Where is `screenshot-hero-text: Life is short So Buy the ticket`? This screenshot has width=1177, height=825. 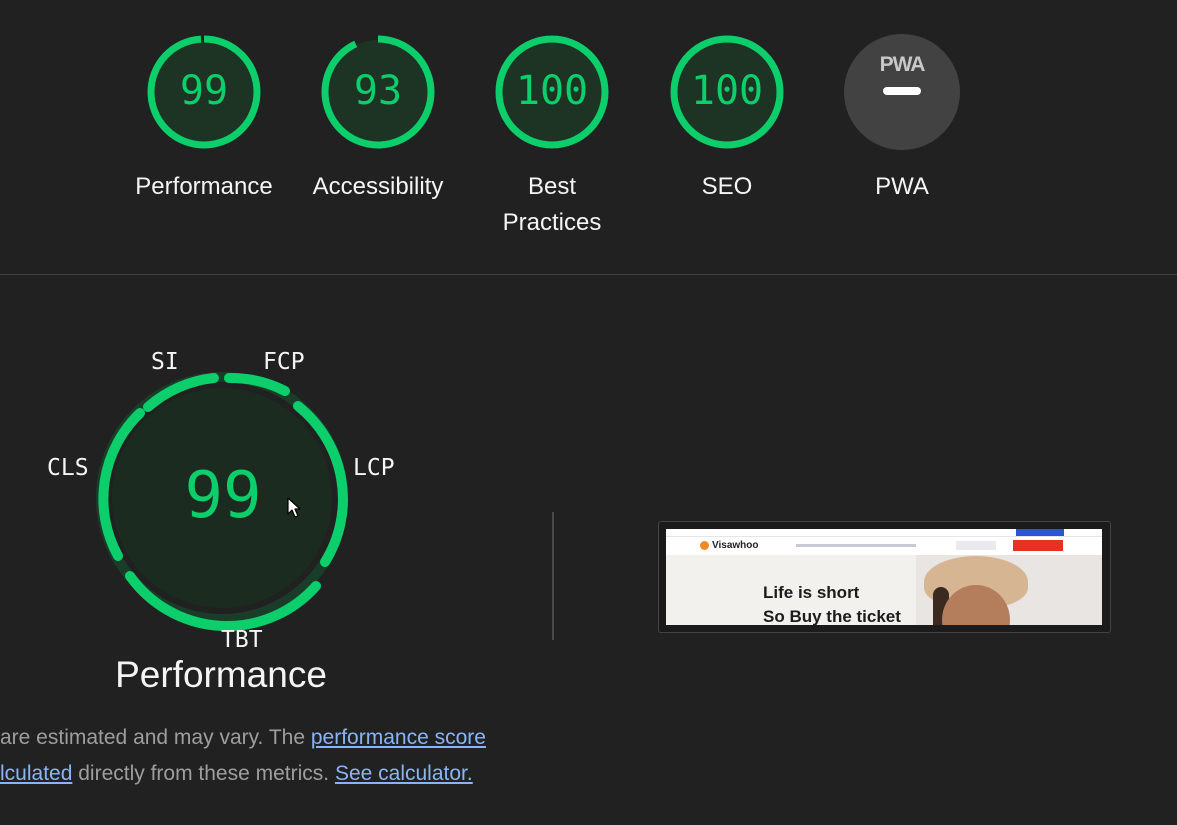
screenshot-hero-text: Life is short So Buy the ticket is located at coordinates (832, 603).